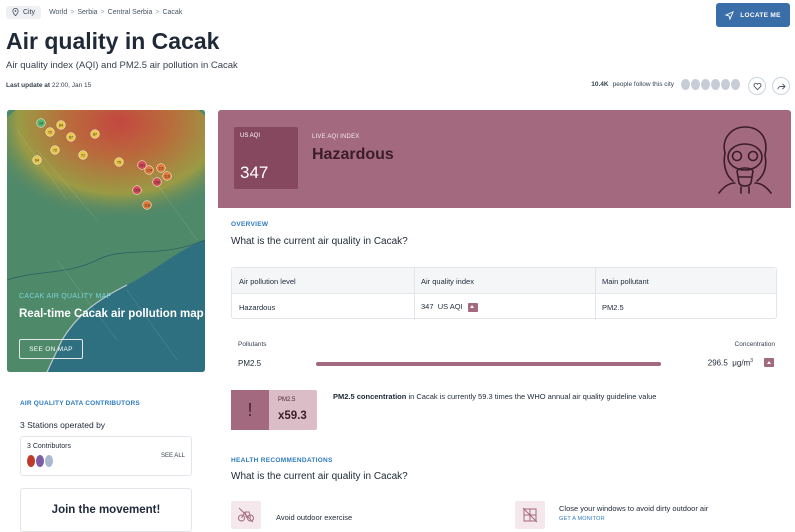 This screenshot has height=532, width=795. I want to click on table-aqi-unit: US AQI, so click(450, 306).